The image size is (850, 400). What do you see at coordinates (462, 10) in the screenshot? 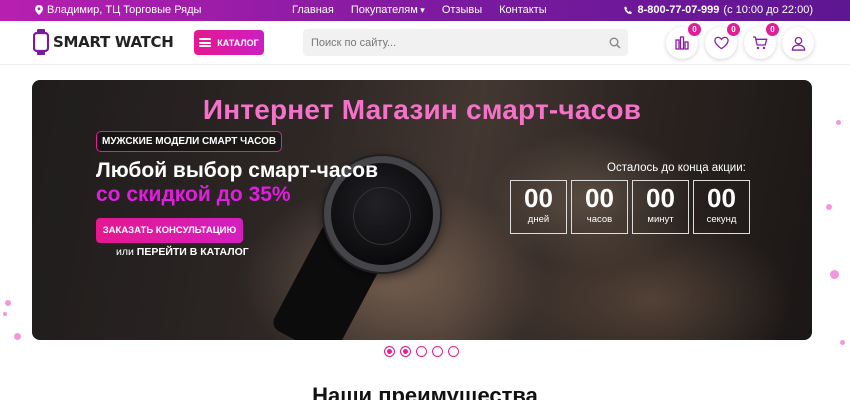
I see `nav-reviews: Отзывы` at bounding box center [462, 10].